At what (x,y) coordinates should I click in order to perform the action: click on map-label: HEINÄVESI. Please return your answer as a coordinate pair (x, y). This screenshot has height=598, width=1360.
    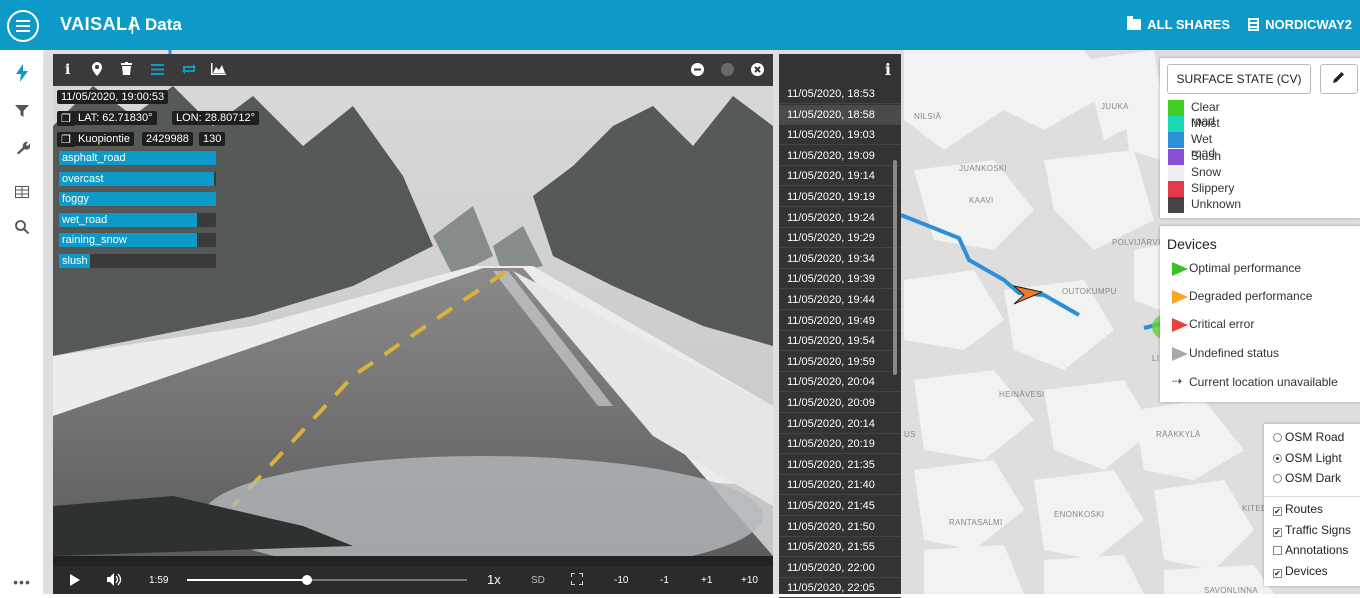
    Looking at the image, I should click on (1022, 394).